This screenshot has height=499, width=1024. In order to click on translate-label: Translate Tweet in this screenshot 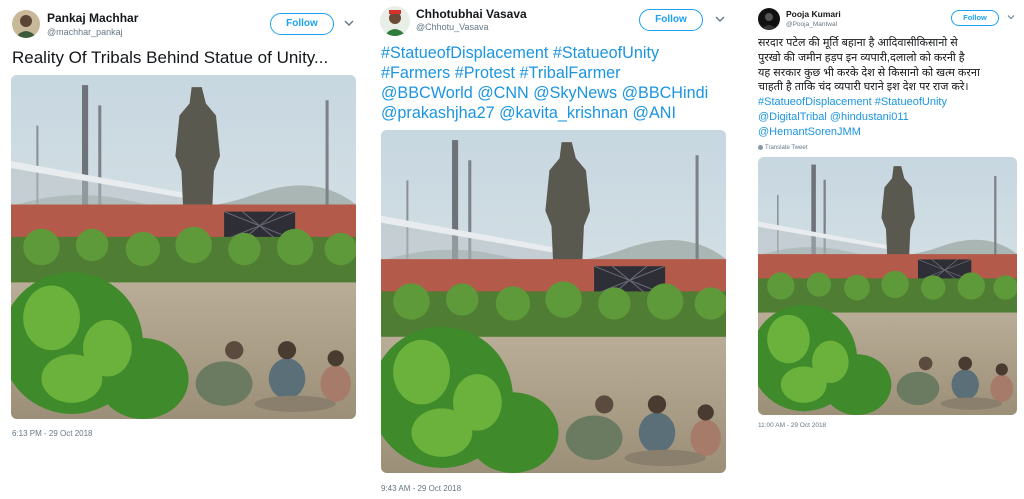, I will do `click(786, 148)`.